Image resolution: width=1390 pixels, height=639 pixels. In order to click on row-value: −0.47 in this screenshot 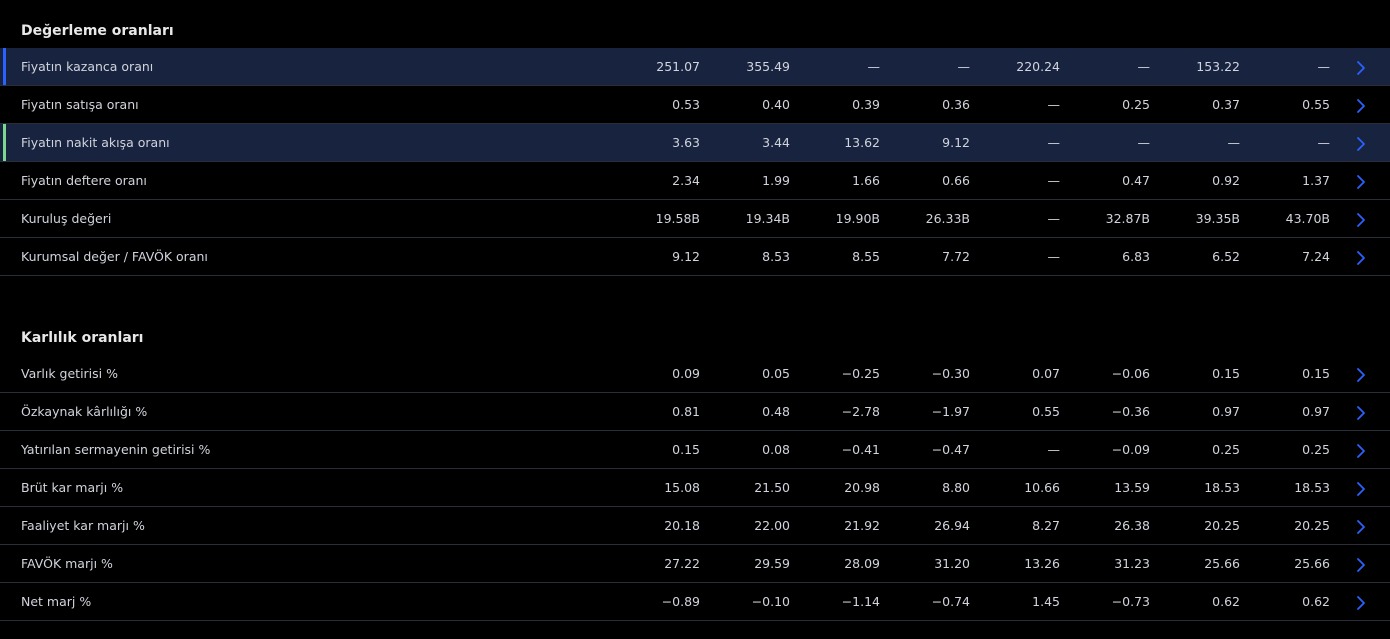, I will do `click(950, 449)`.